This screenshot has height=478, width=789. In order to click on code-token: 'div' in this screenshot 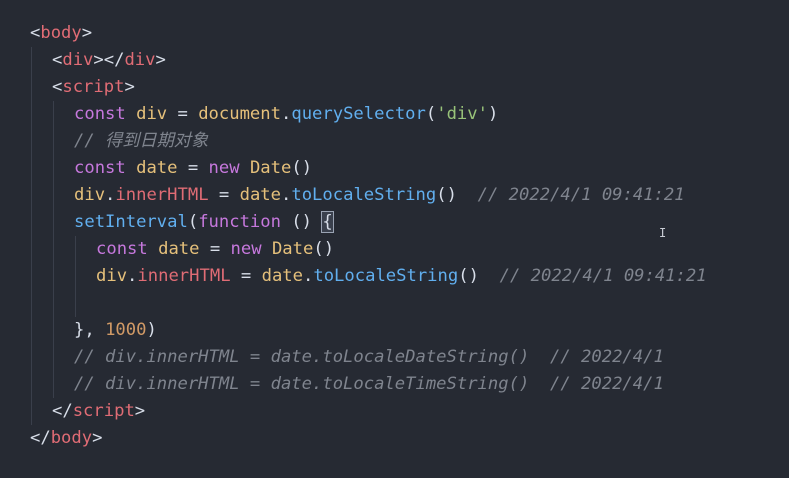, I will do `click(462, 114)`.